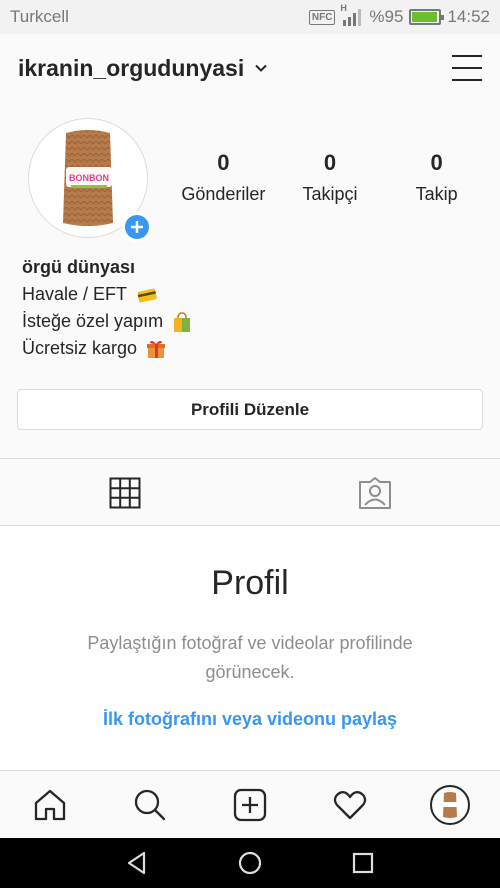 The height and width of the screenshot is (888, 500). I want to click on nav-add-post, so click(250, 805).